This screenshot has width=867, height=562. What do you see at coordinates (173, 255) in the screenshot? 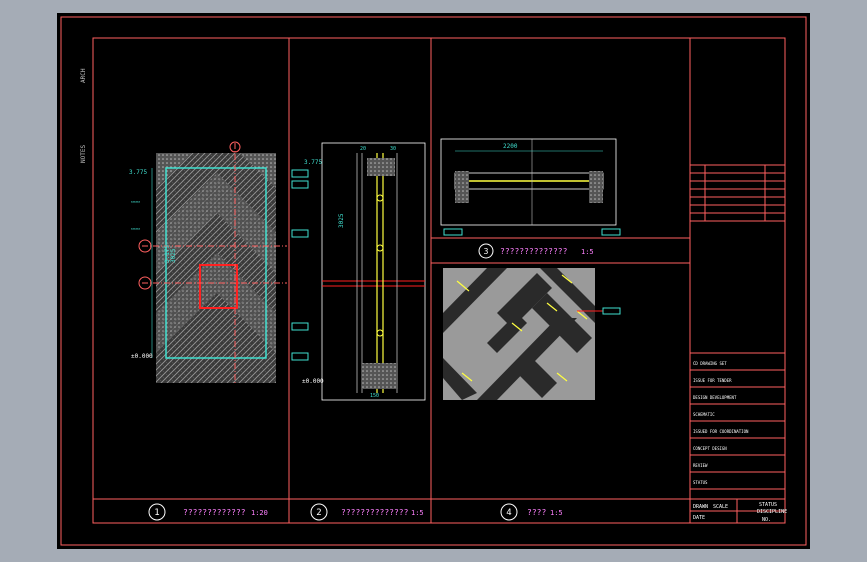
I see `elev-height: 3025` at bounding box center [173, 255].